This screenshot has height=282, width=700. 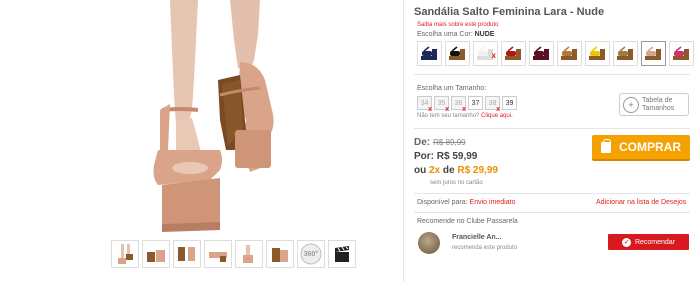 I want to click on buy-button: COMPRAR, so click(x=641, y=148).